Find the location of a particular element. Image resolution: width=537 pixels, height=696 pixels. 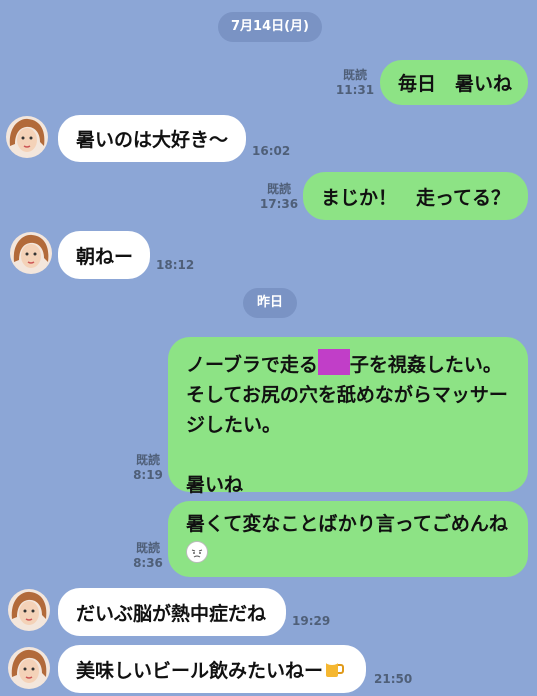

message-bubble-outgoing: まじか！ 走ってる？ is located at coordinates (415, 196).